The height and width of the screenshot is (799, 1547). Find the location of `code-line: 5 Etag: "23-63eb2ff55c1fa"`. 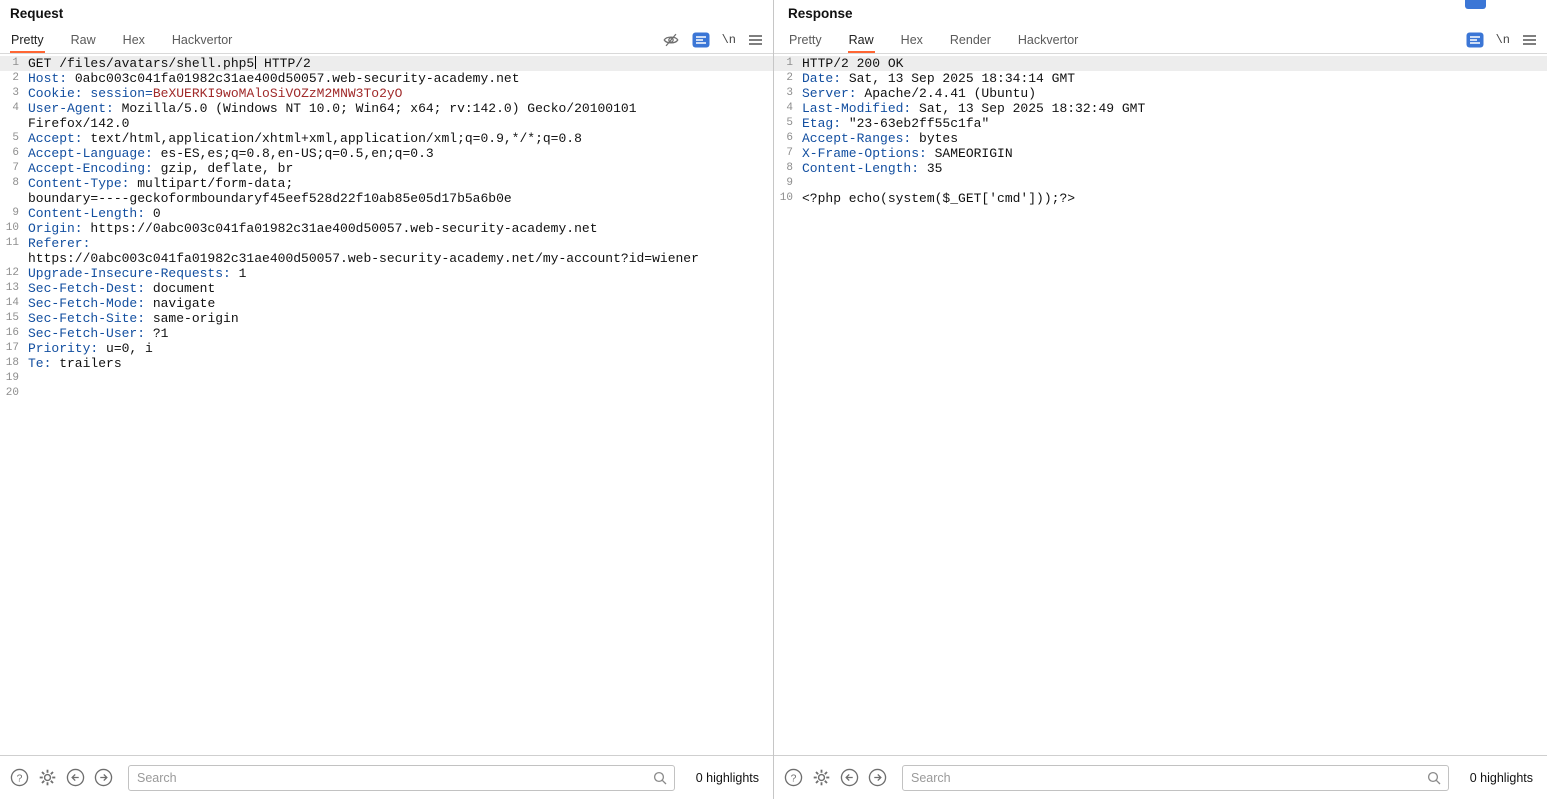

code-line: 5 Etag: "23-63eb2ff55c1fa" is located at coordinates (1160, 123).